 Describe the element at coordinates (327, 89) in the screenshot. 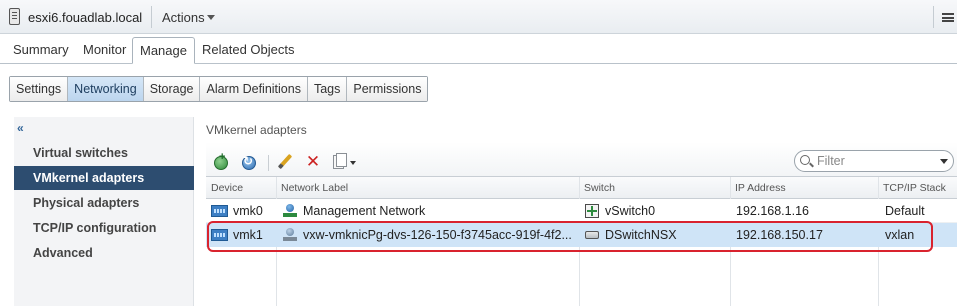

I see `subtab-tags: Tags` at that location.